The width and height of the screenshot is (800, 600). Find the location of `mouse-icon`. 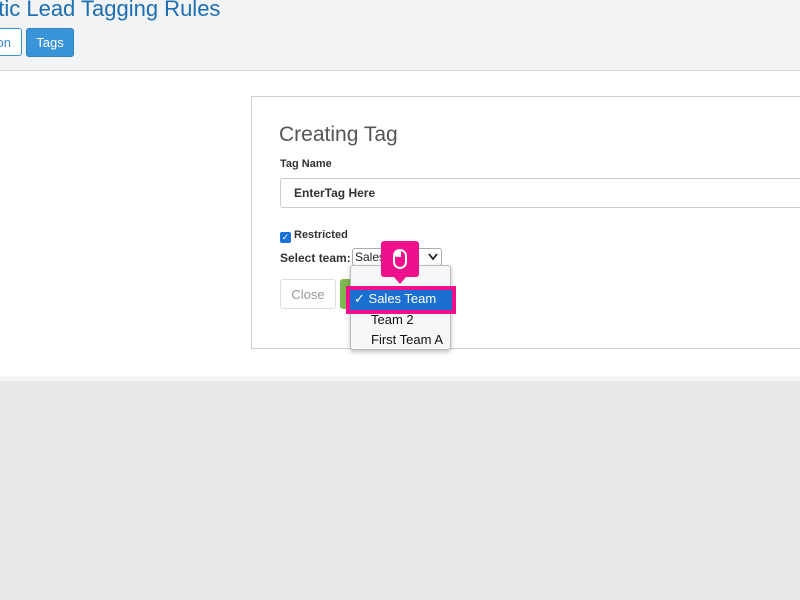

mouse-icon is located at coordinates (400, 262).